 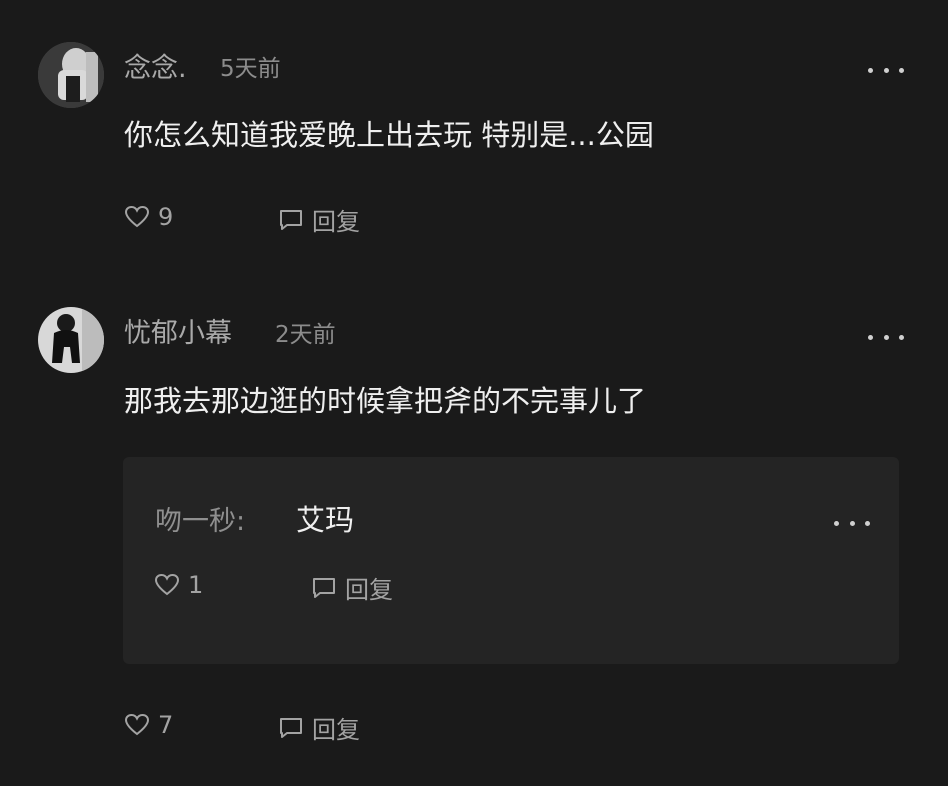 I want to click on reply-author: 吻一秒:, so click(x=200, y=518).